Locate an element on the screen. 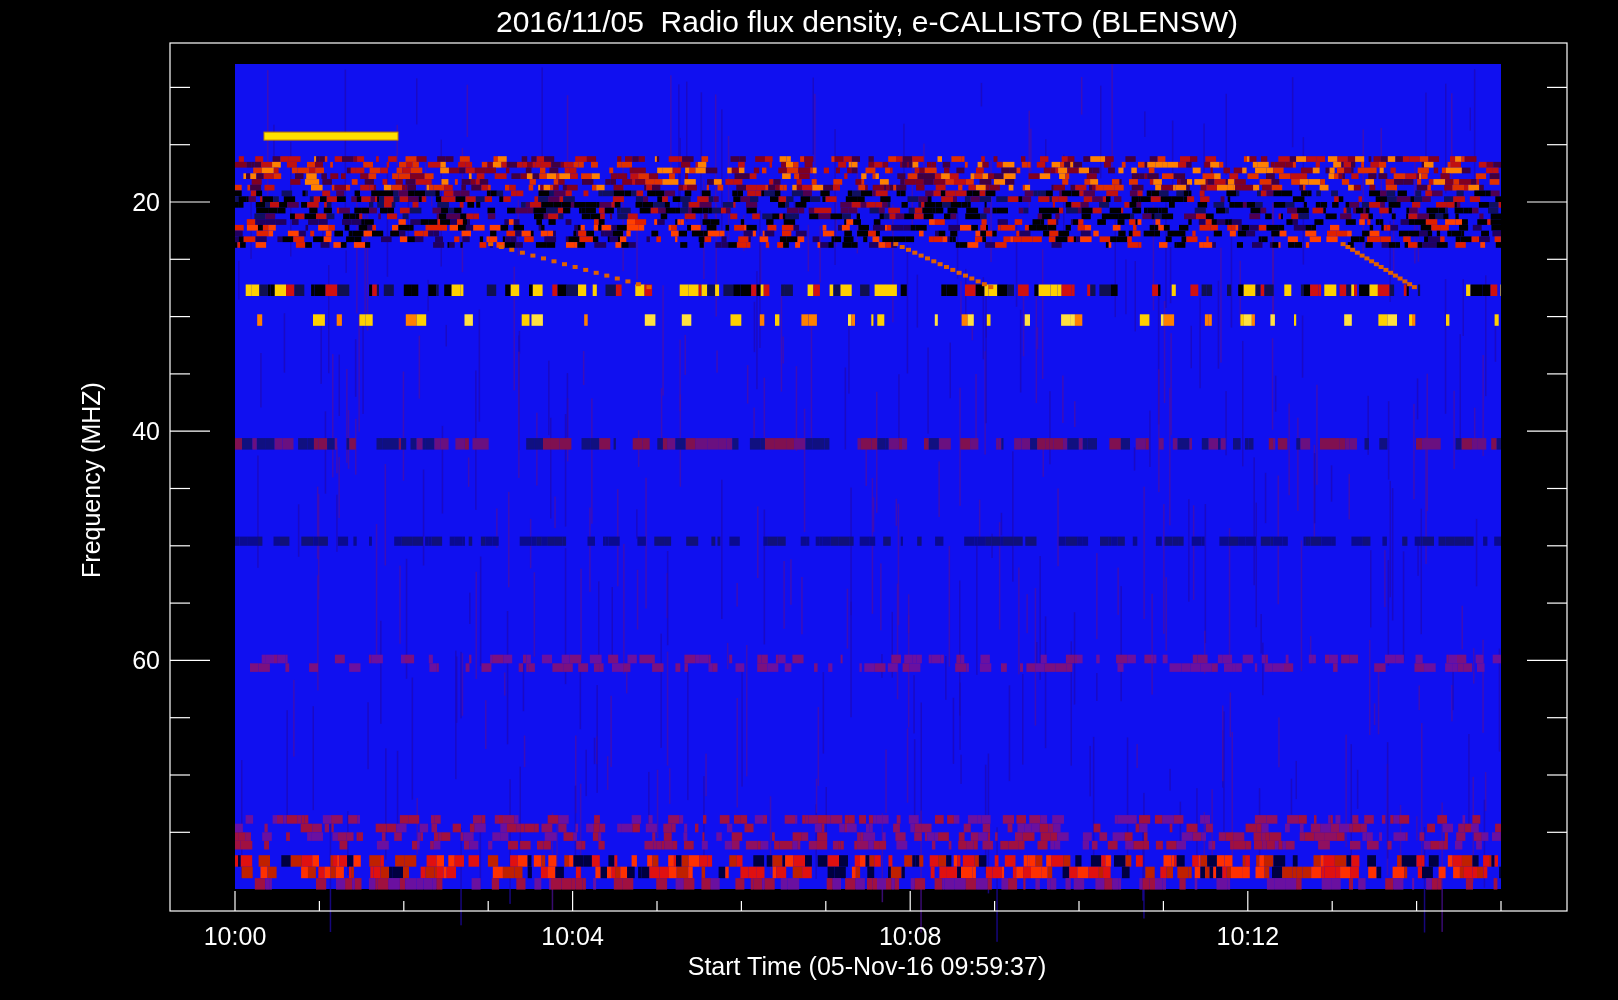  x-tick-label: 10:08 is located at coordinates (910, 936).